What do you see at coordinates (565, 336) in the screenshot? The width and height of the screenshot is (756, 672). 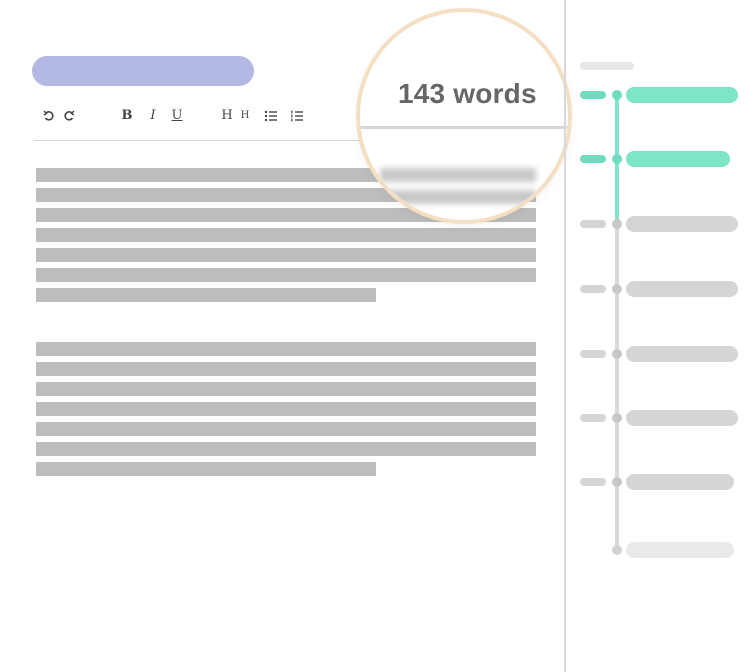 I see `pane-divider` at bounding box center [565, 336].